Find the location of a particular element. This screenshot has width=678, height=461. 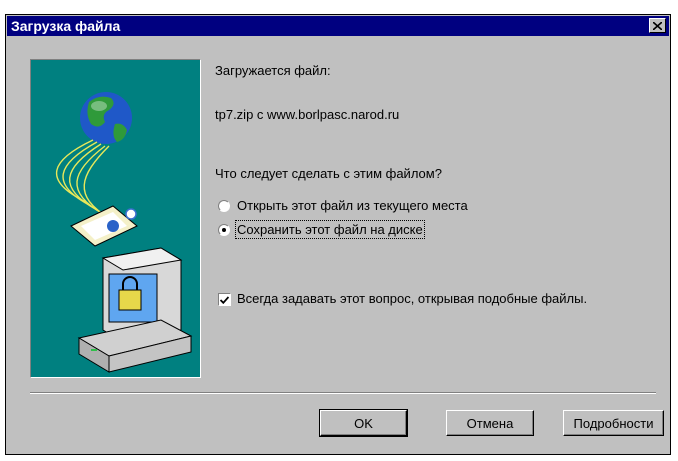

radio-save is located at coordinates (224, 230).